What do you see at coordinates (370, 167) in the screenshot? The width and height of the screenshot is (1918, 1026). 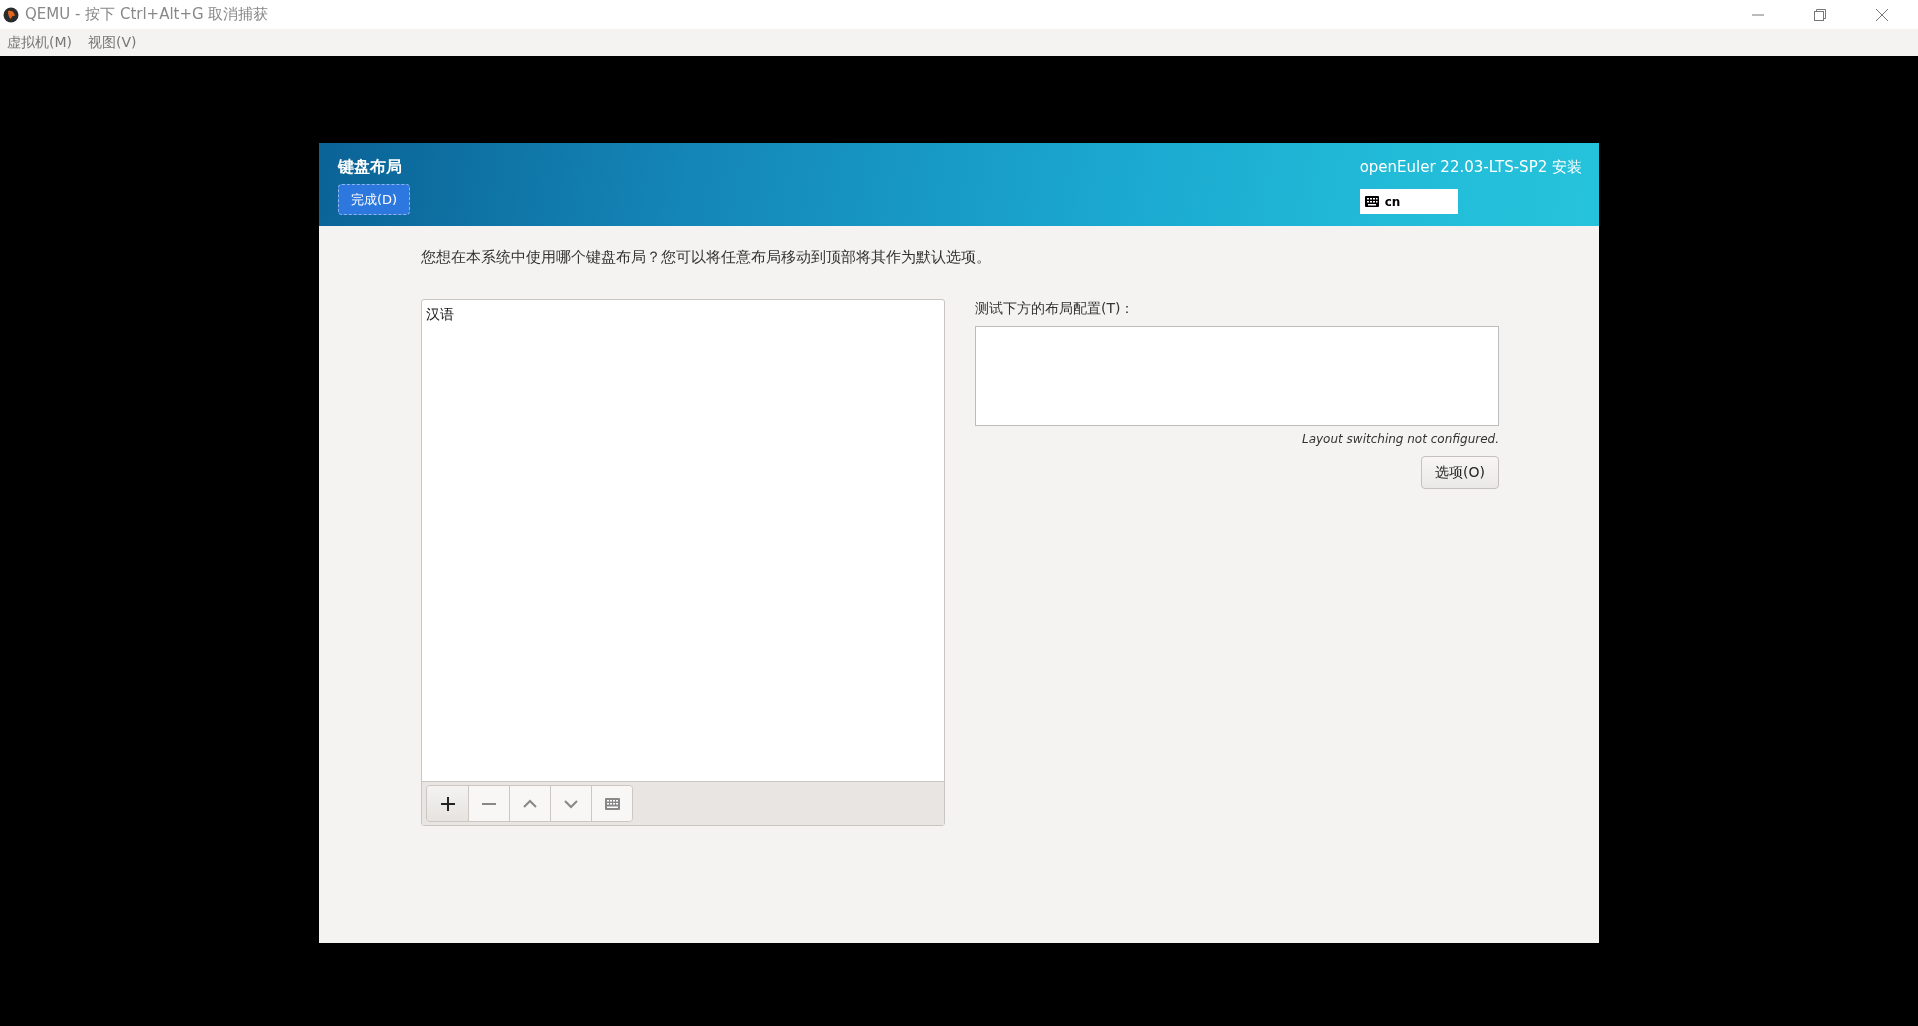 I see `page-title: 键盘布局` at bounding box center [370, 167].